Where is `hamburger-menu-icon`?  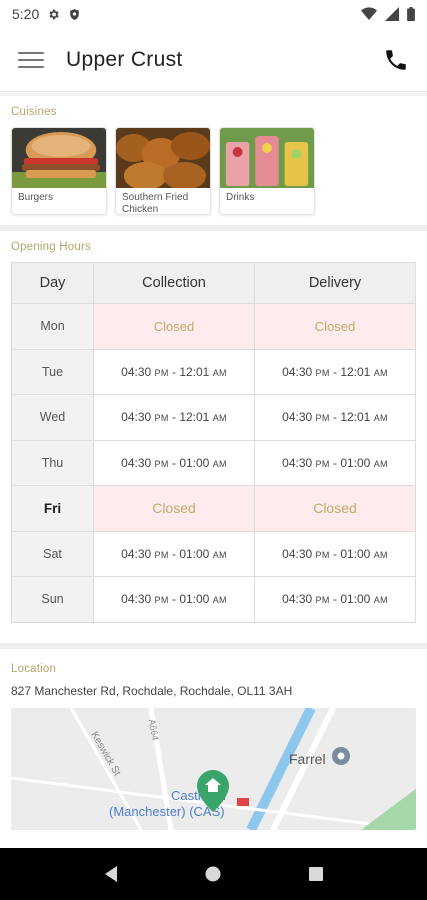 hamburger-menu-icon is located at coordinates (31, 59).